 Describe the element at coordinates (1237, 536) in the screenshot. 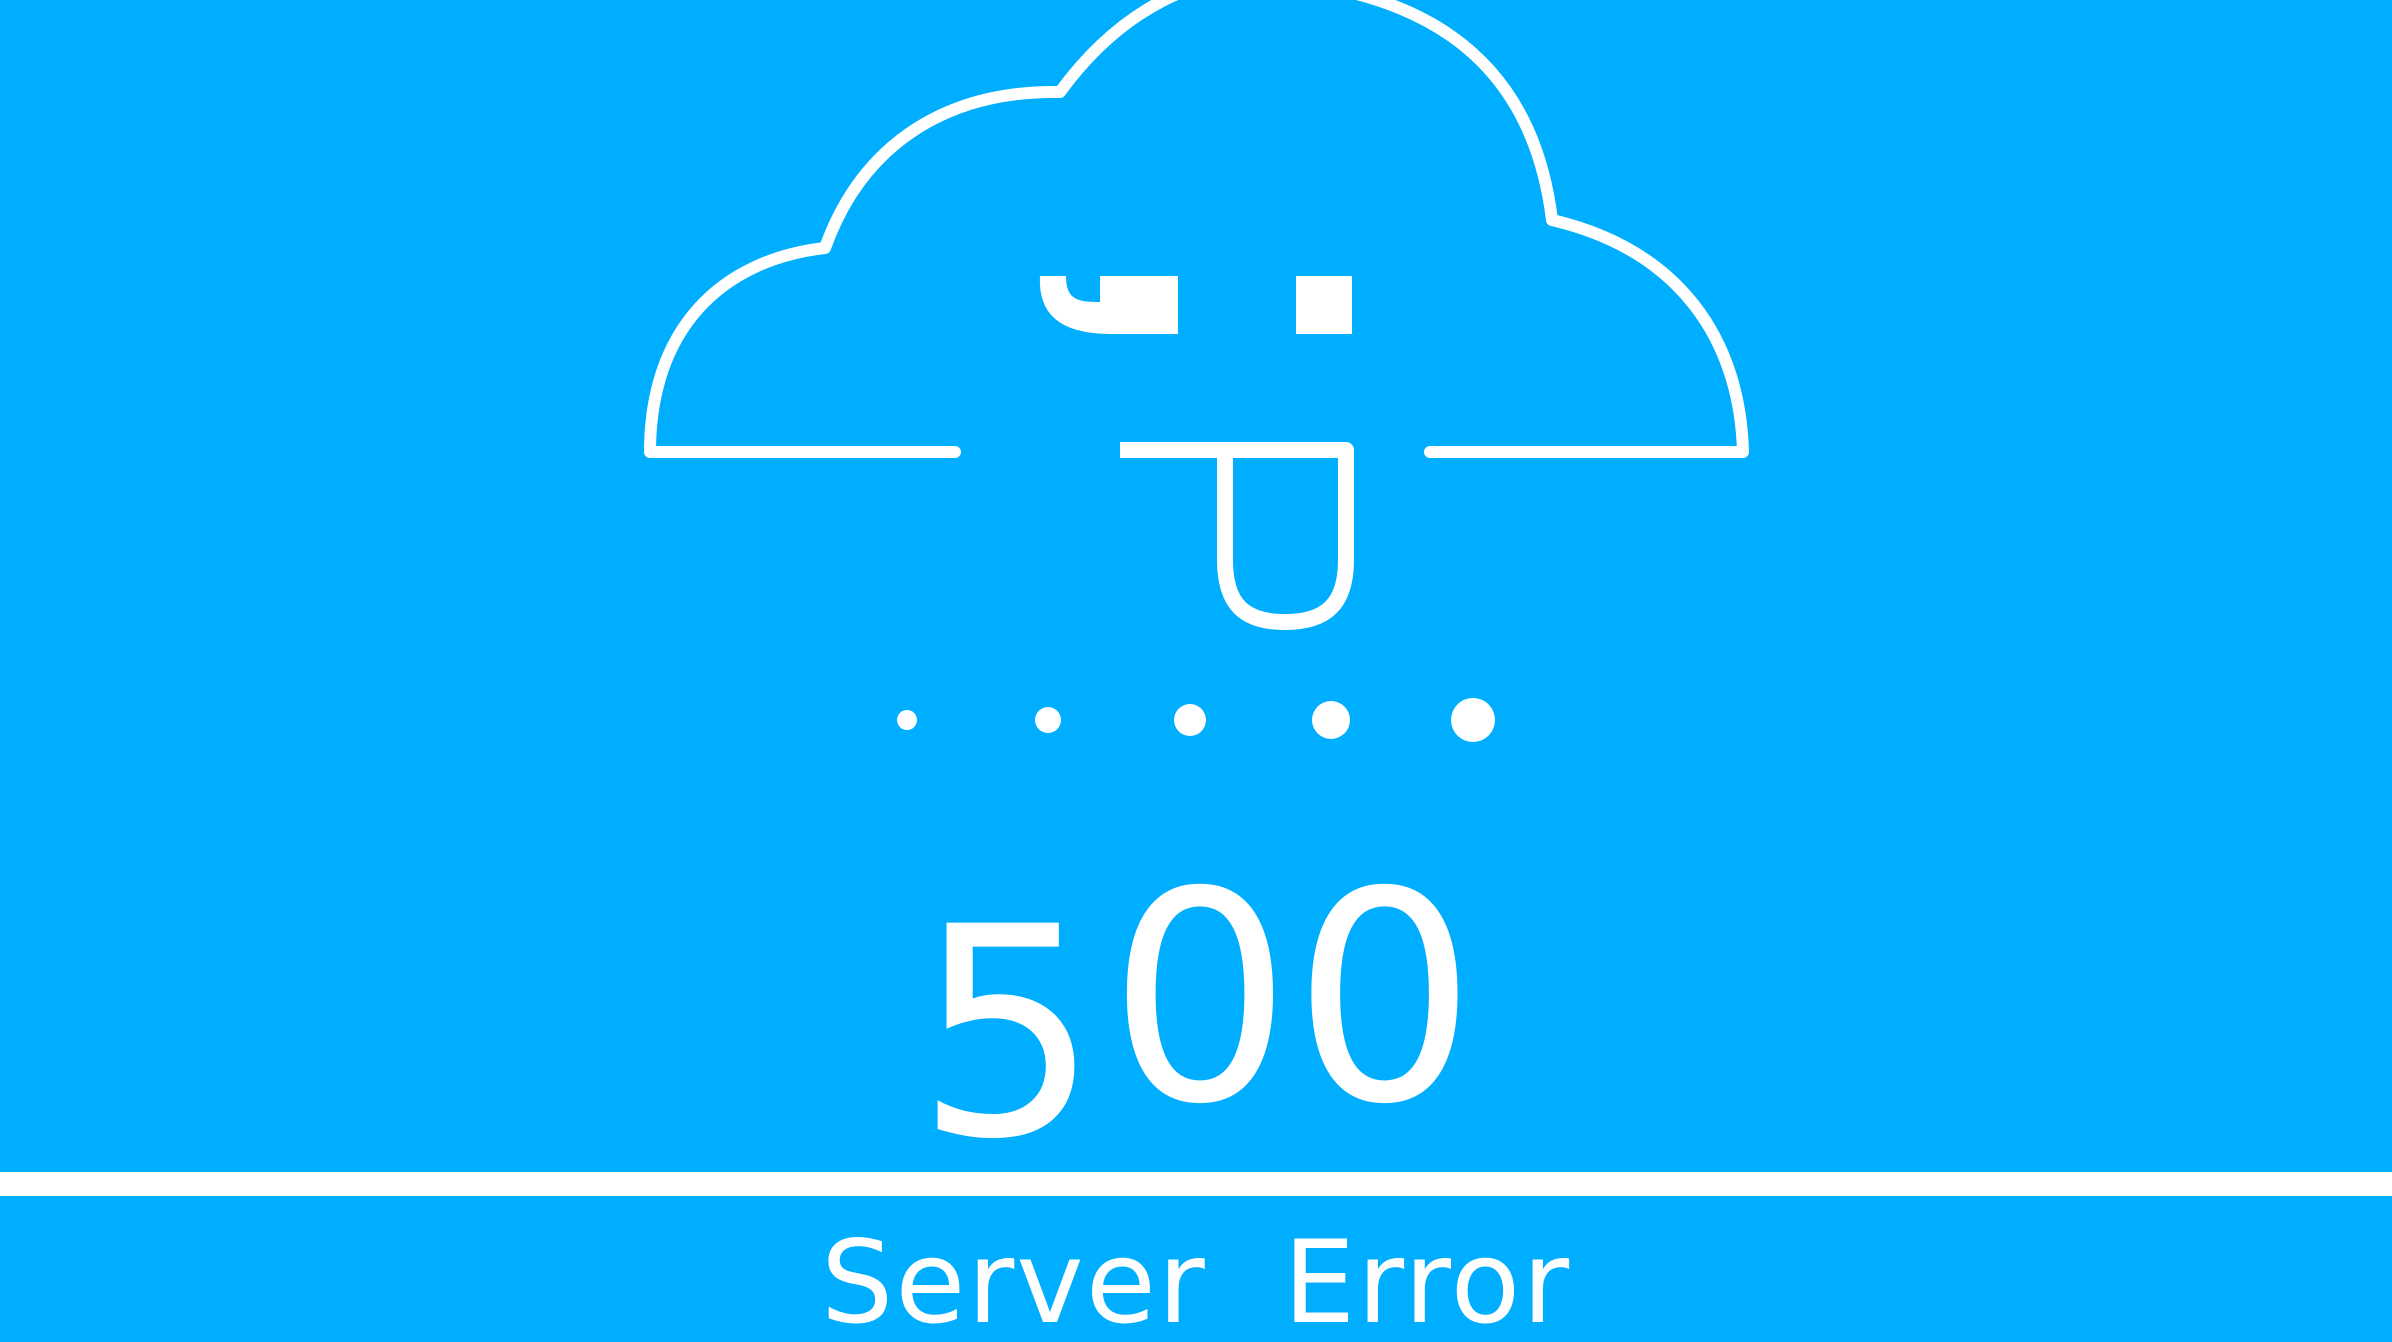

I see `tongue-icon` at that location.